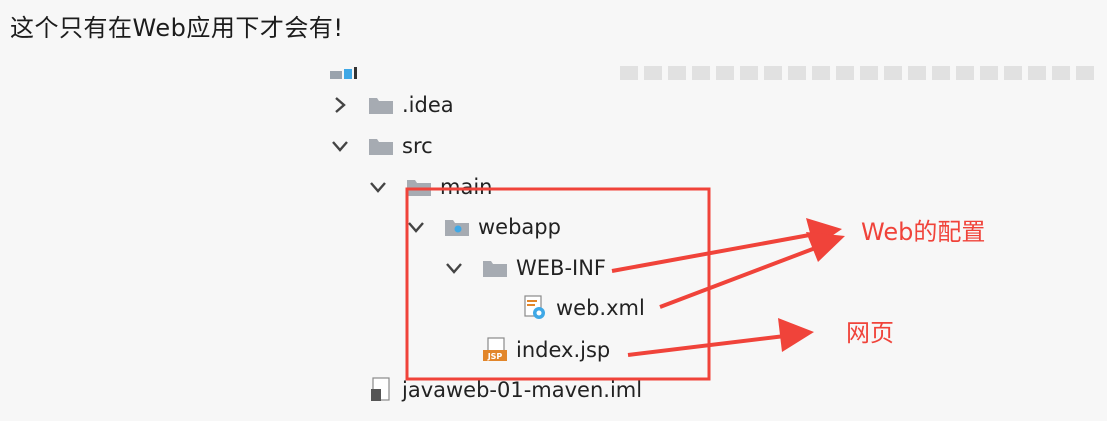 The height and width of the screenshot is (421, 1107). I want to click on arrow-web-inf-to-config, so click(726, 245).